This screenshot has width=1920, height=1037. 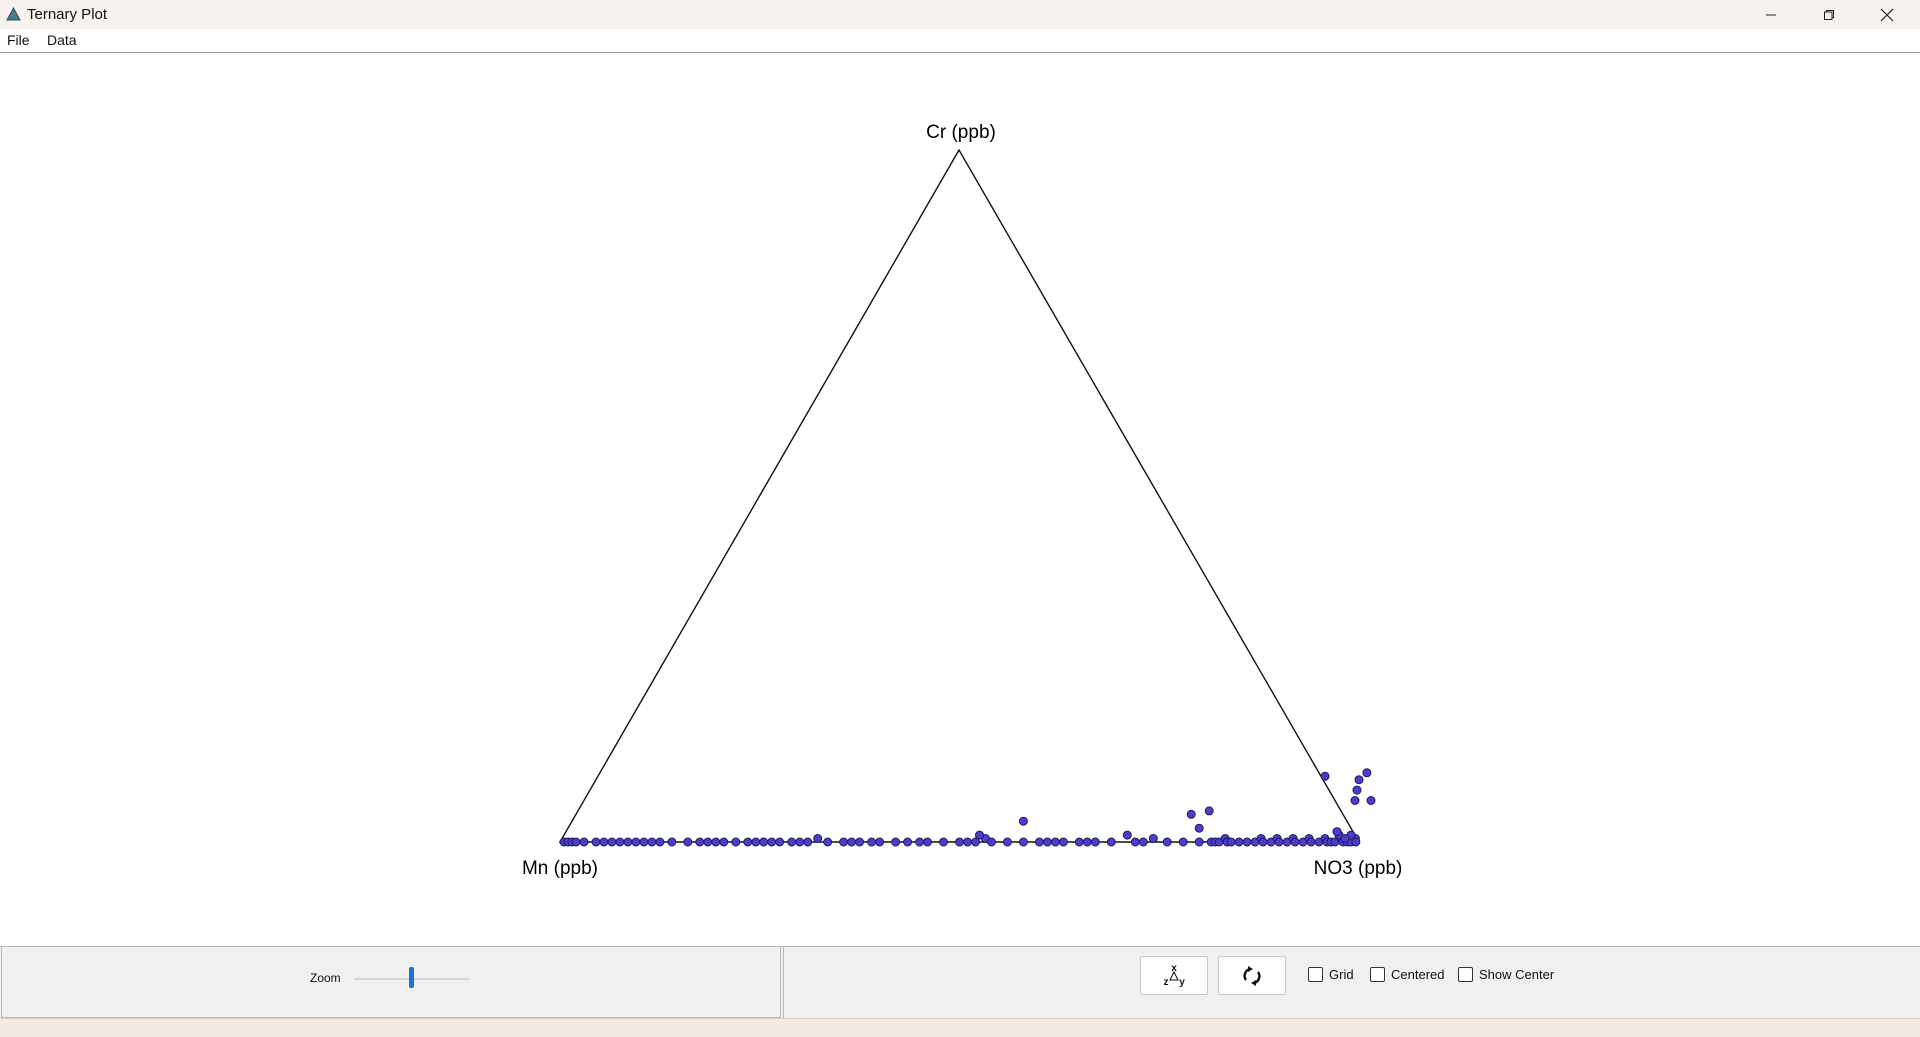 I want to click on app-triangle-icon, so click(x=13, y=14).